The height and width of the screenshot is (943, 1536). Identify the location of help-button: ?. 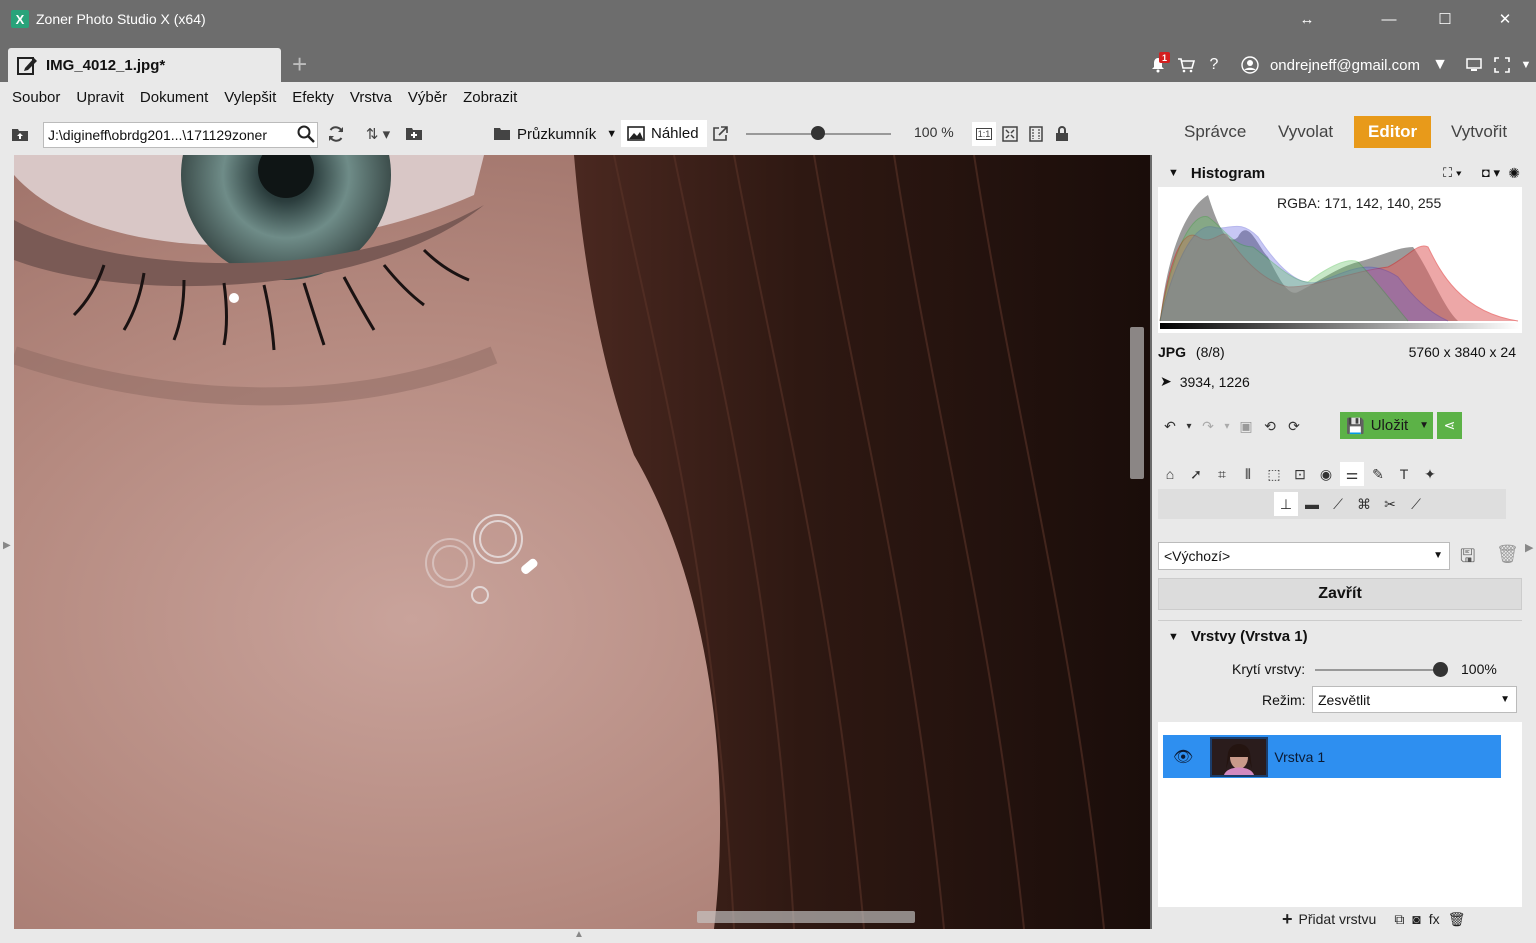
(1214, 65).